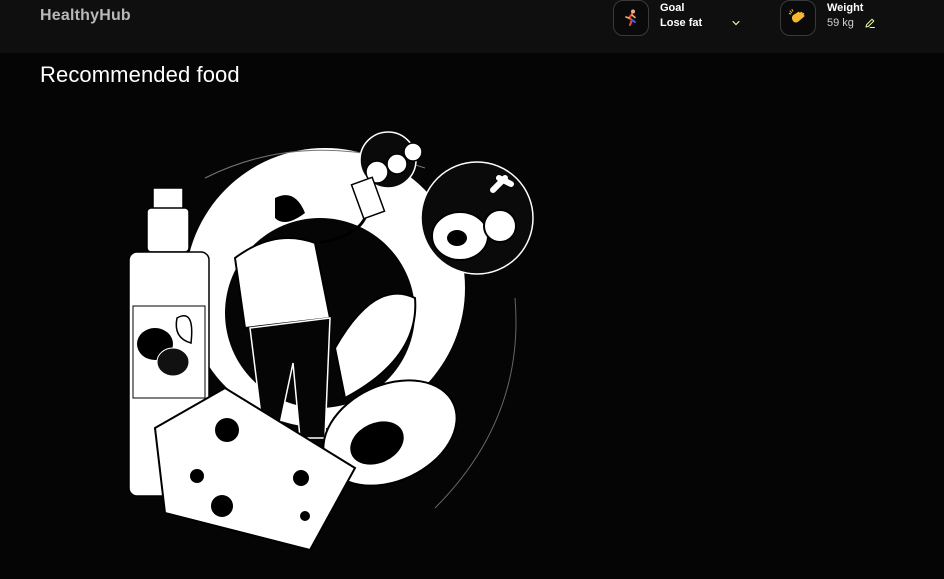 This screenshot has width=944, height=579. Describe the element at coordinates (672, 8) in the screenshot. I see `goal-label: Goal` at that location.